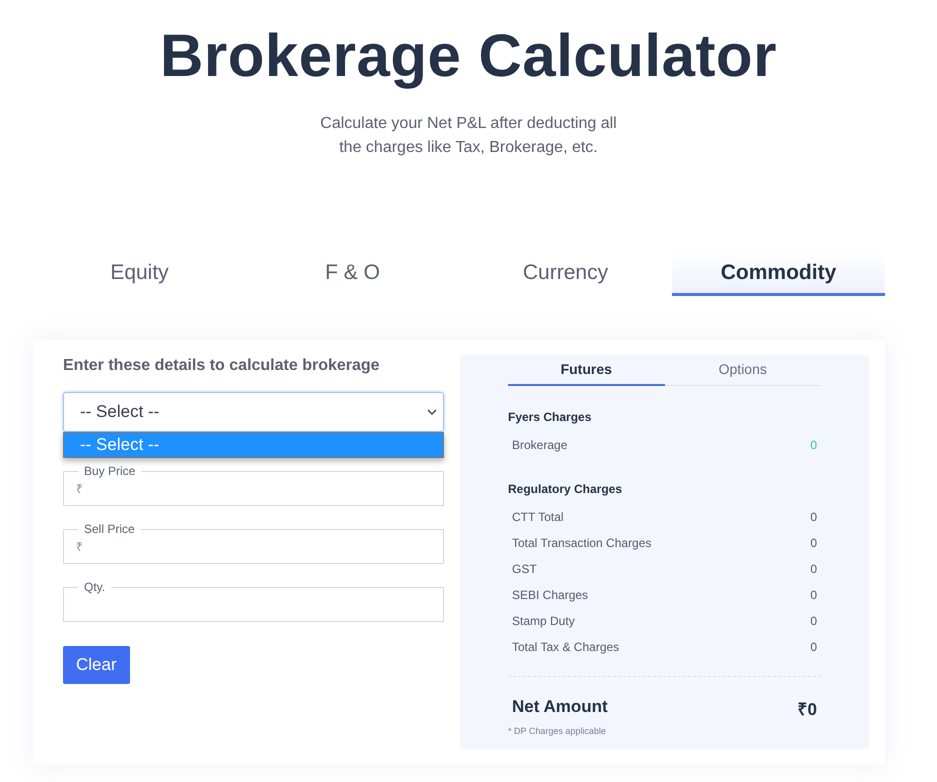 The image size is (937, 782). Describe the element at coordinates (253, 601) in the screenshot. I see `input-field: Qty.` at that location.